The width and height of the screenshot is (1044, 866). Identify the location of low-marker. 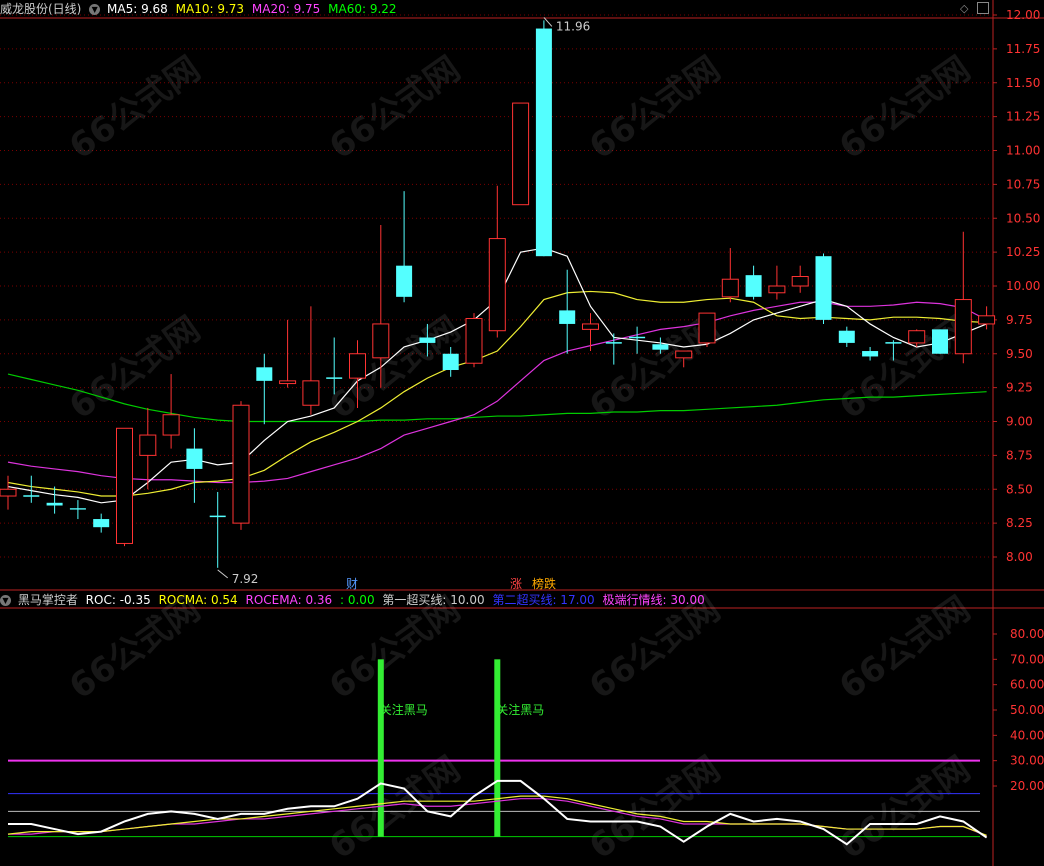
(223, 574).